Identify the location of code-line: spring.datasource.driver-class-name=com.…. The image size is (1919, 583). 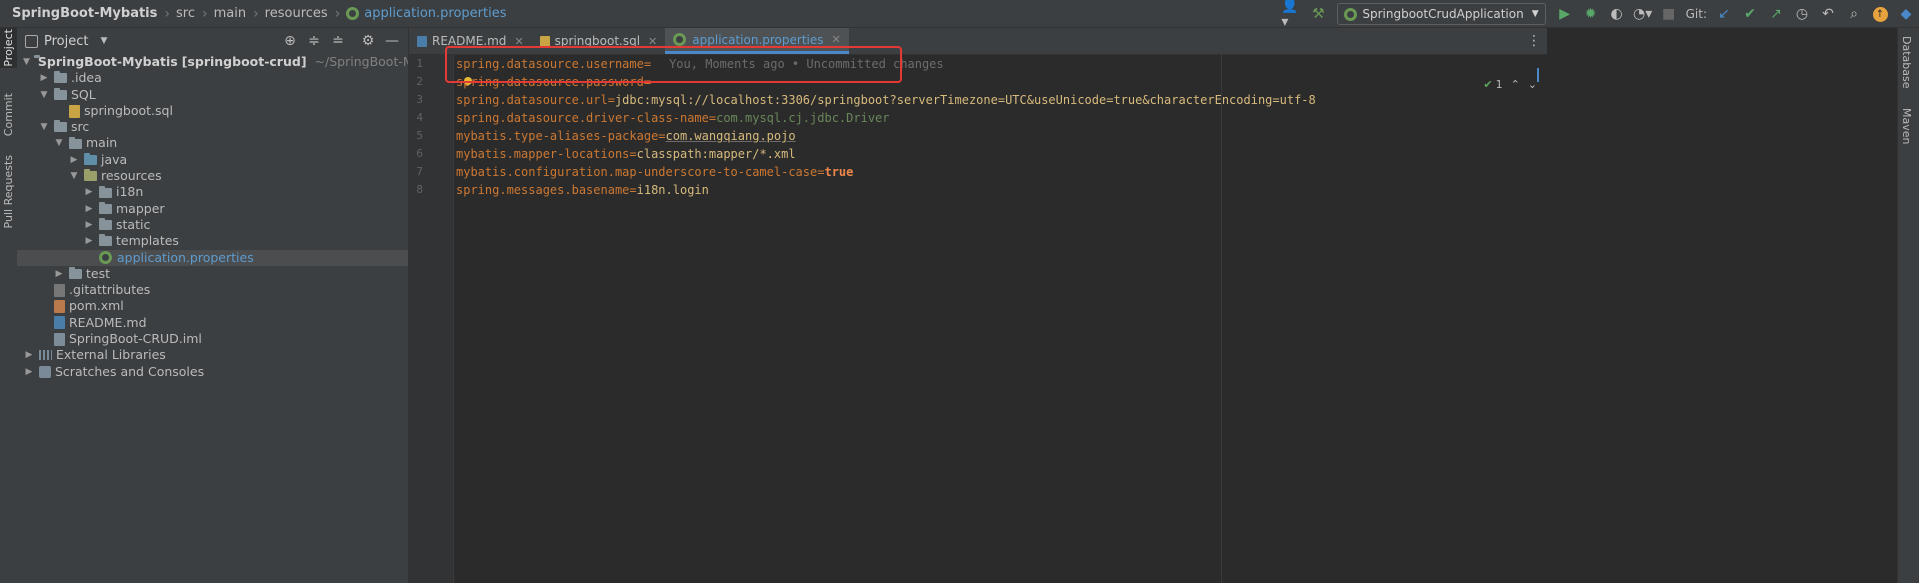
(673, 118).